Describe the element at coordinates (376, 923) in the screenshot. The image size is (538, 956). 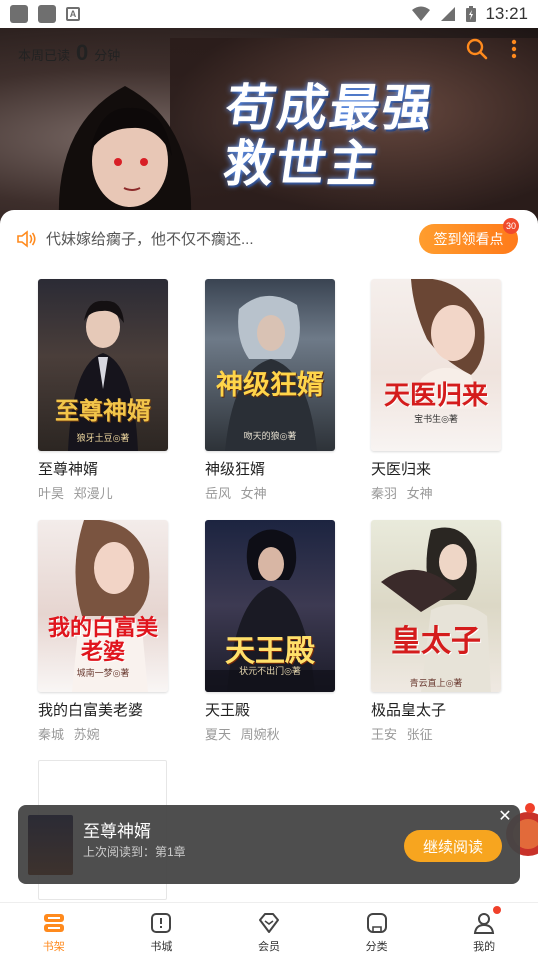
I see `category-icon` at that location.